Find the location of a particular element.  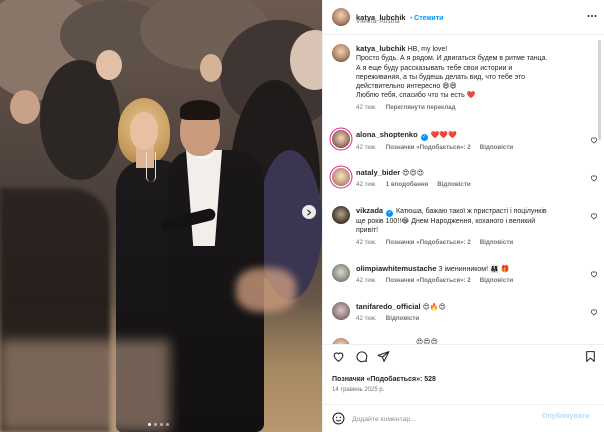

emoji-icon is located at coordinates (338, 418).